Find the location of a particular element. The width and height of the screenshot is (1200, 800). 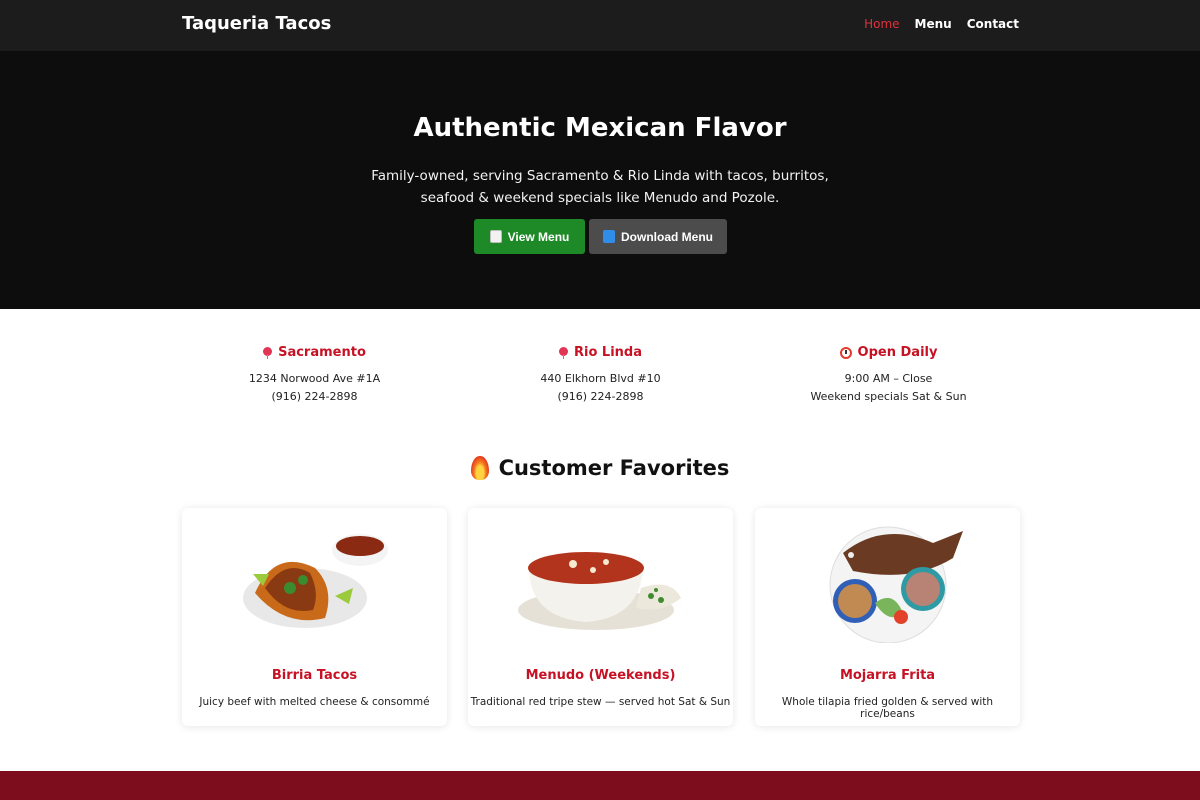

favorite-name: Birria Tacos is located at coordinates (314, 675).